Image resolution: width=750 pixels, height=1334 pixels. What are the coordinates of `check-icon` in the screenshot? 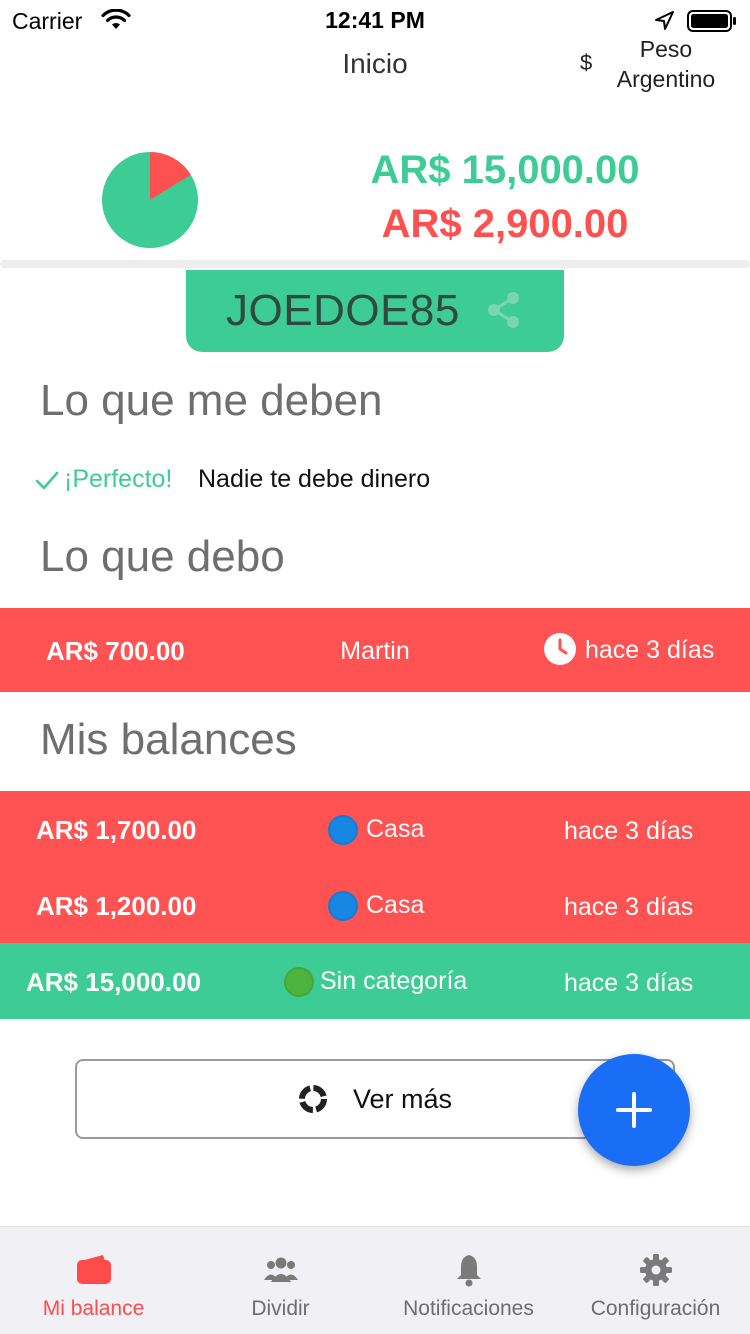 It's located at (47, 480).